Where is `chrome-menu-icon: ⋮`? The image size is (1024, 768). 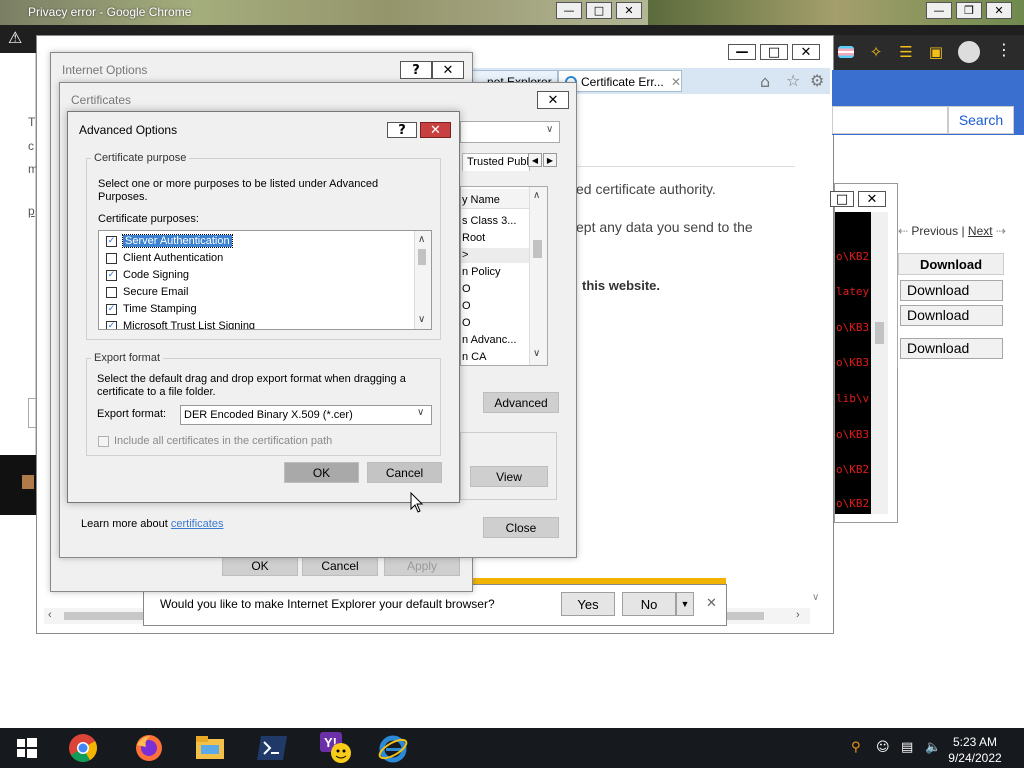 chrome-menu-icon: ⋮ is located at coordinates (1004, 49).